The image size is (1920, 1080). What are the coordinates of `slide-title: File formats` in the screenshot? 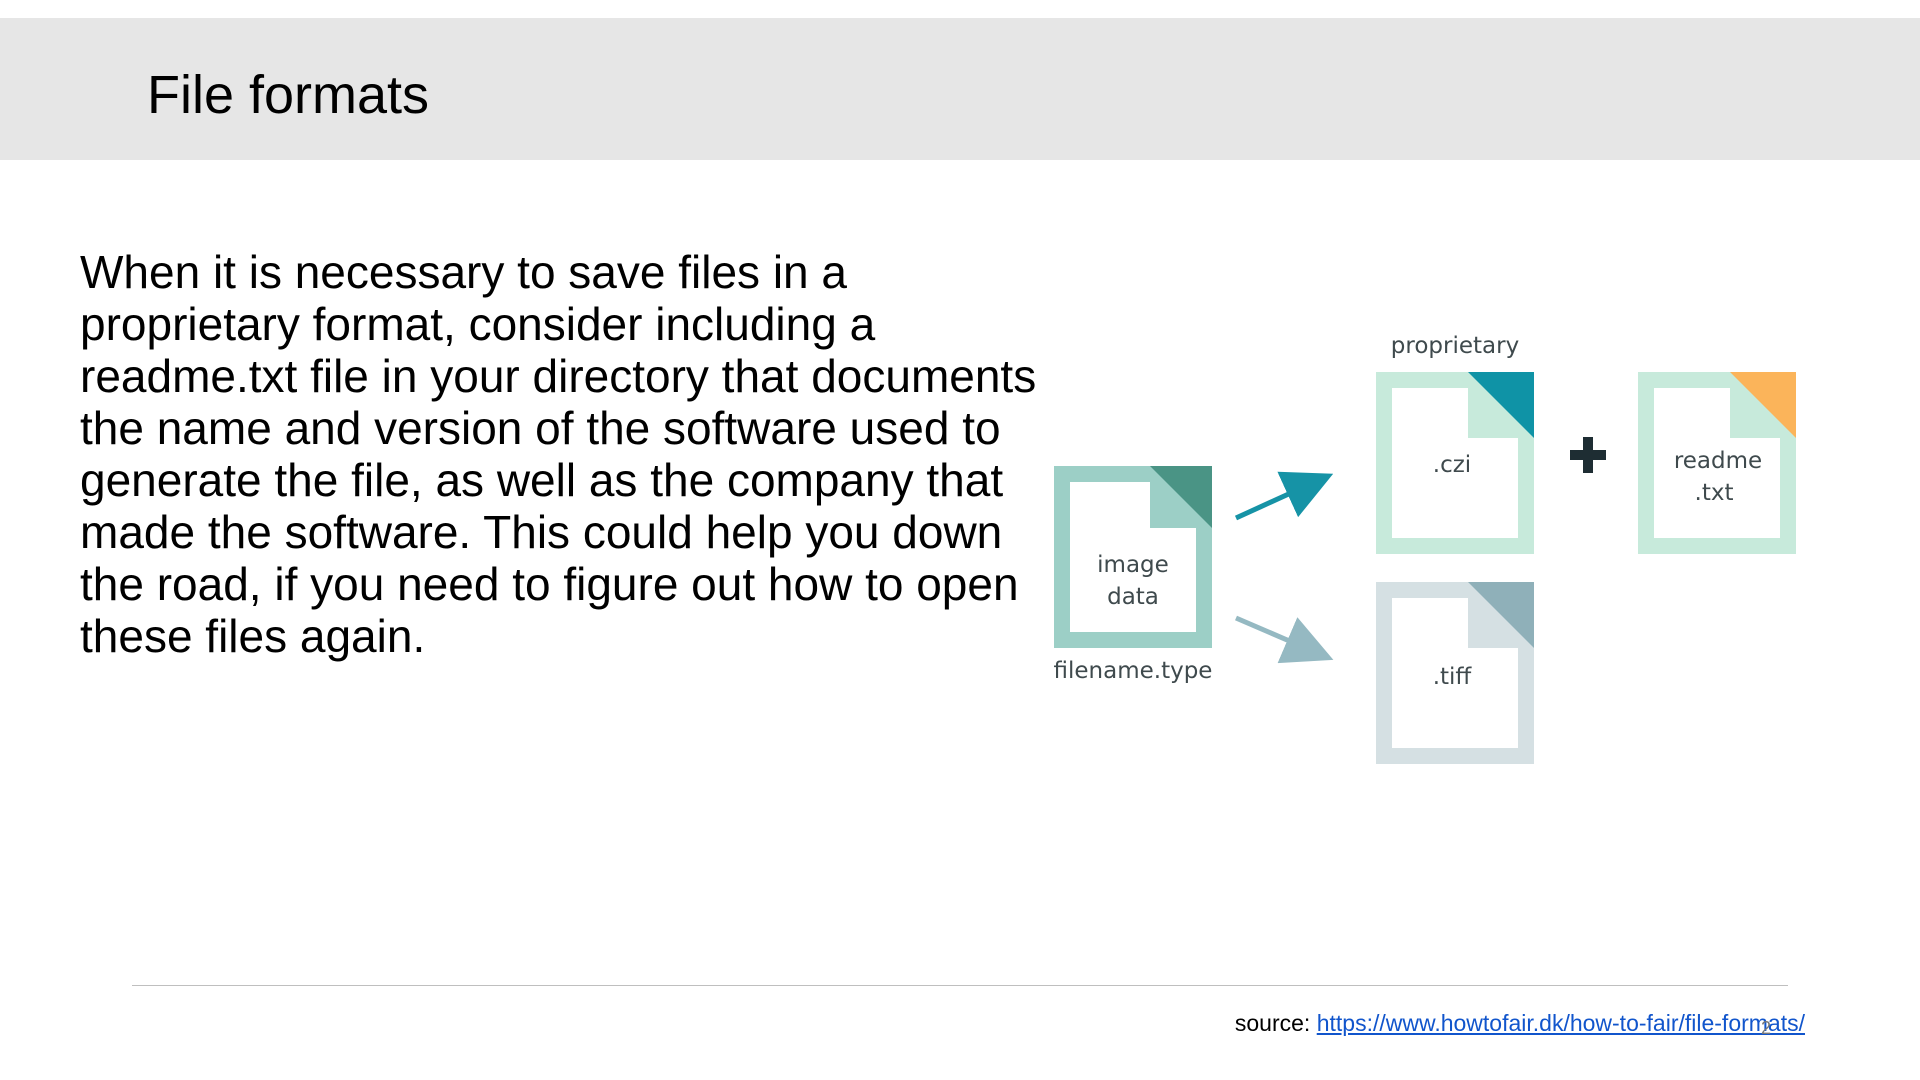 It's located at (288, 95).